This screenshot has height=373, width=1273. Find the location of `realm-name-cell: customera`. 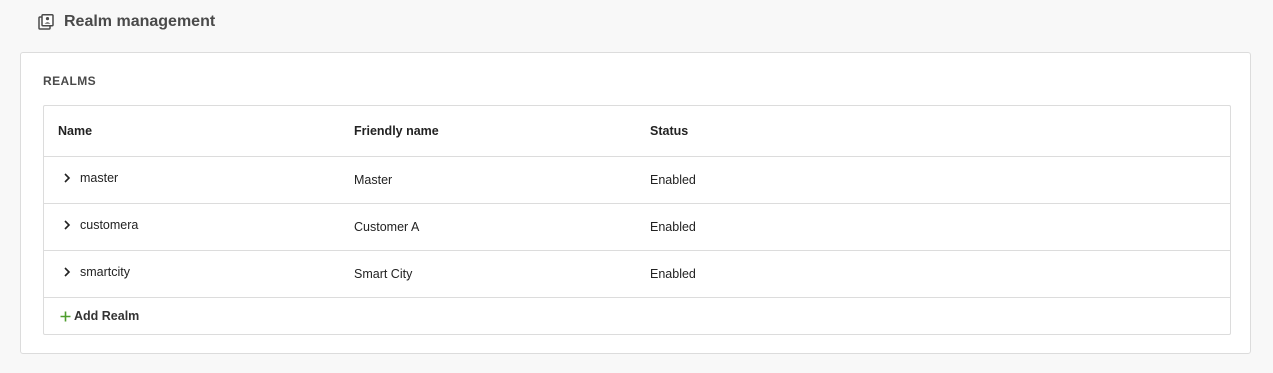

realm-name-cell: customera is located at coordinates (98, 227).